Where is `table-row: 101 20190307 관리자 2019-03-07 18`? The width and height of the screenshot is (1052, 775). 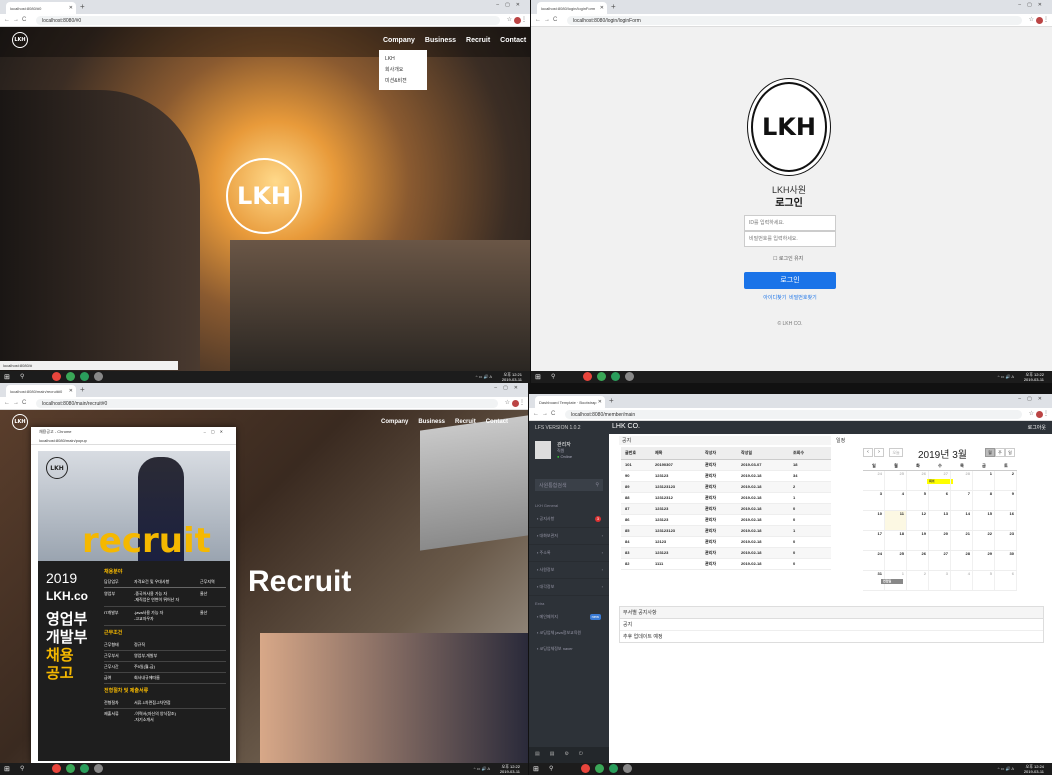 table-row: 101 20190307 관리자 2019-03-07 18 is located at coordinates (726, 465).